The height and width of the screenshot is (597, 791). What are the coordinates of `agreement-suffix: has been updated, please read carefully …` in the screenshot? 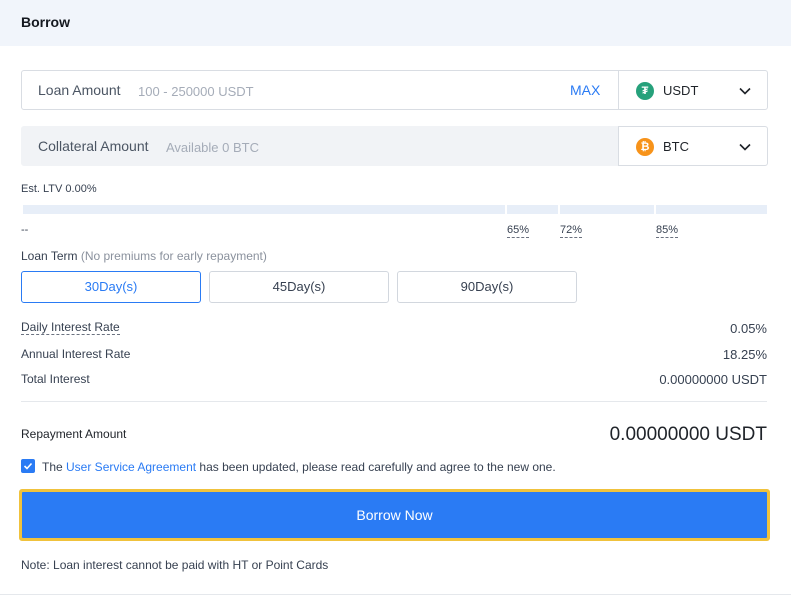 It's located at (376, 467).